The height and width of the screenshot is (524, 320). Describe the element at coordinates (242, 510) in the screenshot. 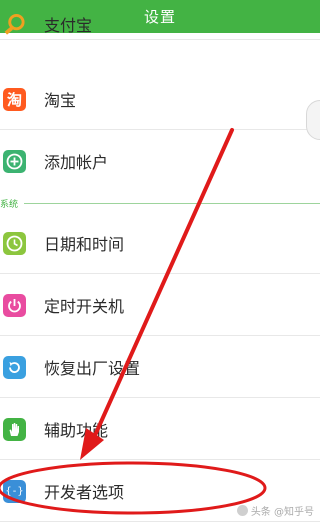

I see `watermark-logo-icon` at that location.